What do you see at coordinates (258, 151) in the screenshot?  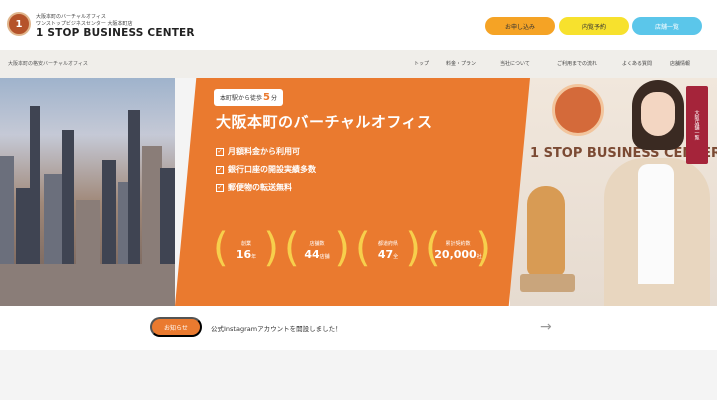 I see `feature-item: ✓ 月額料金から利用可` at bounding box center [258, 151].